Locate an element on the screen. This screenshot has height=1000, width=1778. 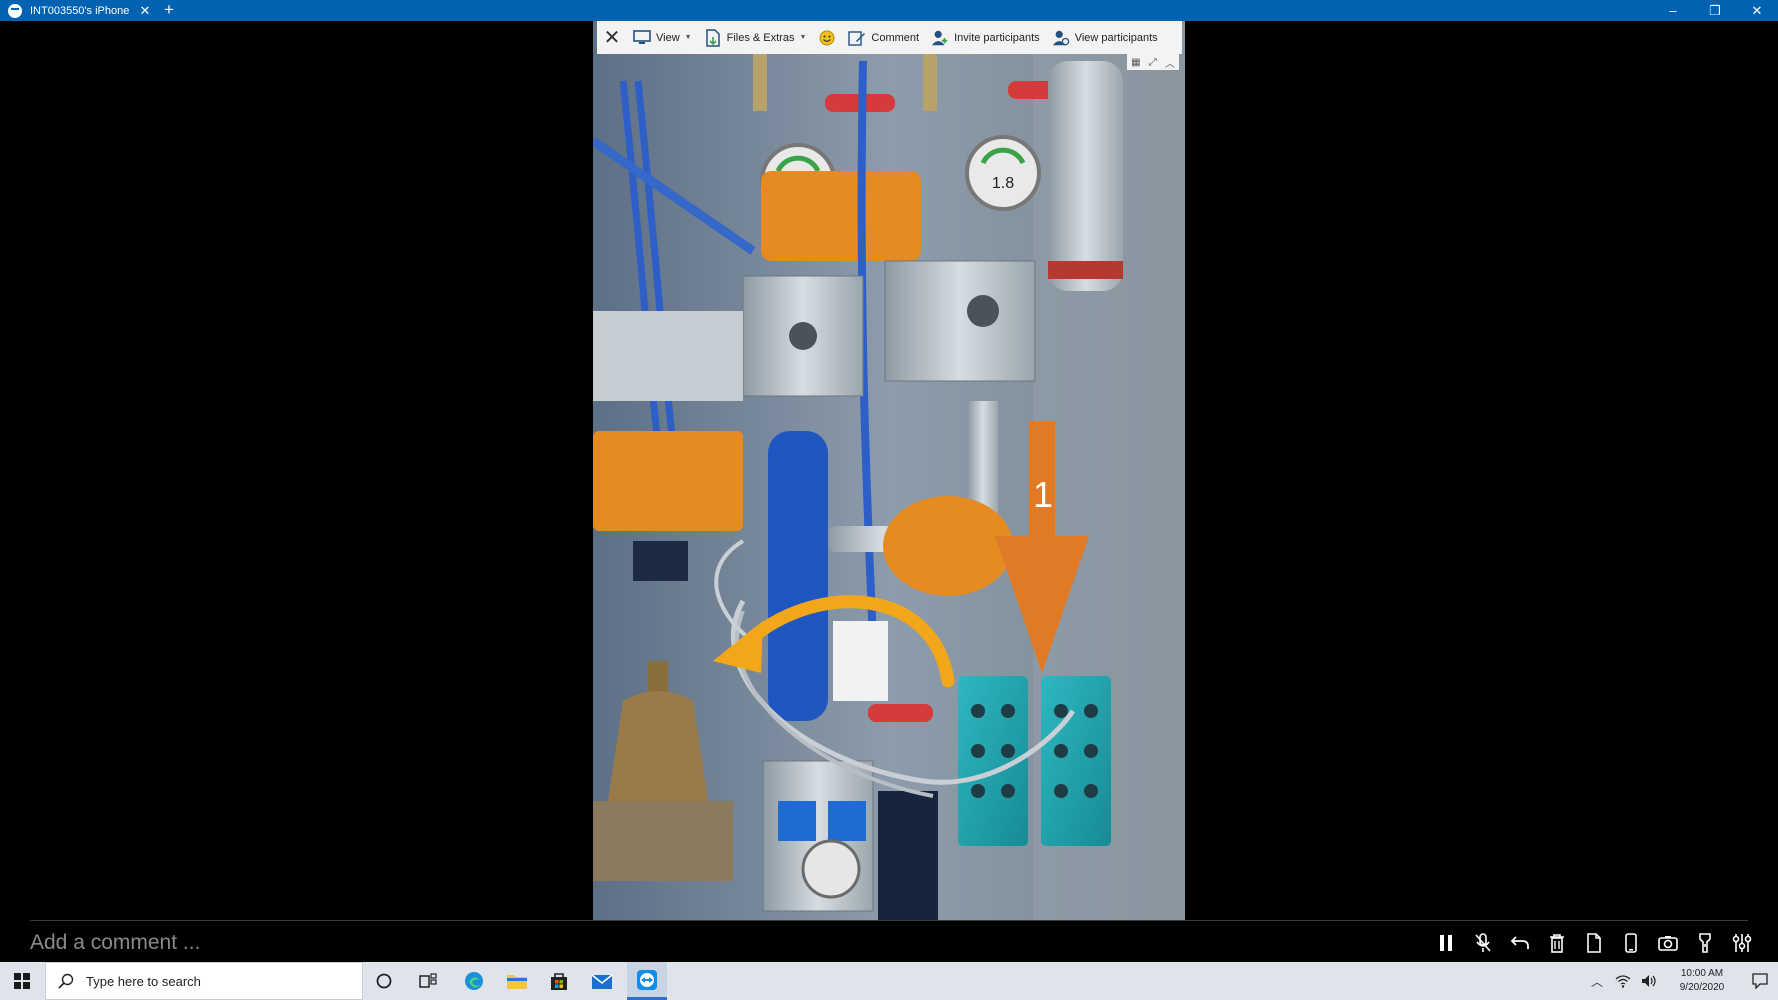
show-hidden-icons-chevron-icon: ︿ is located at coordinates (1597, 981).